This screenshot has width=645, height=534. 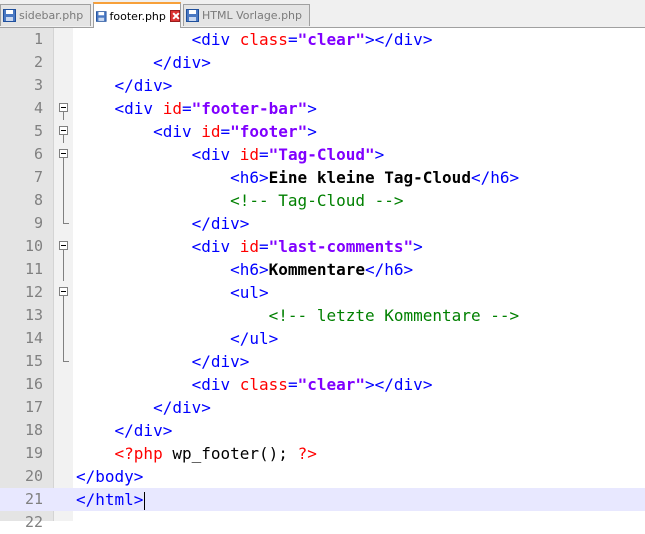 What do you see at coordinates (33, 292) in the screenshot?
I see `line-number: 12` at bounding box center [33, 292].